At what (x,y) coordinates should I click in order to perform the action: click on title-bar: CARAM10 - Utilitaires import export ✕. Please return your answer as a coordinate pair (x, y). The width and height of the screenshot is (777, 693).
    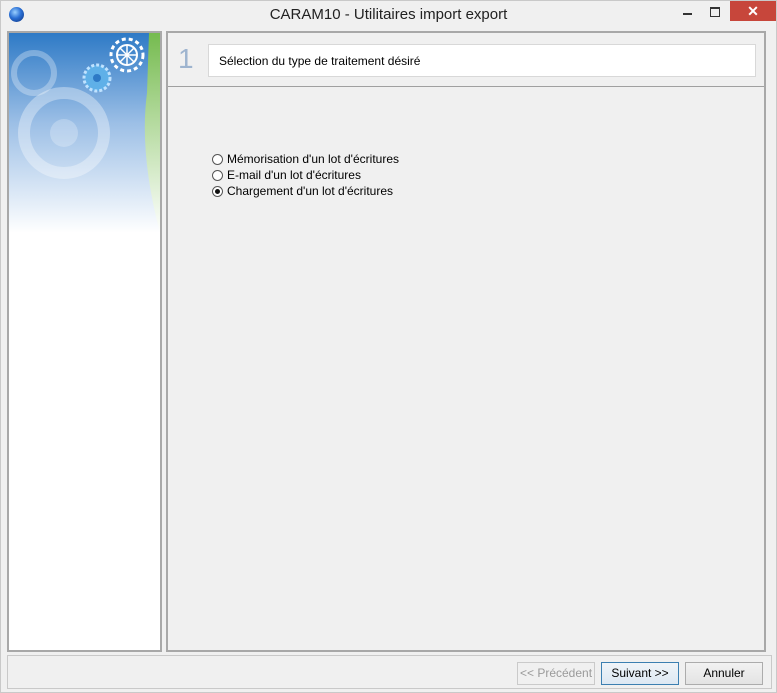
    Looking at the image, I should click on (388, 15).